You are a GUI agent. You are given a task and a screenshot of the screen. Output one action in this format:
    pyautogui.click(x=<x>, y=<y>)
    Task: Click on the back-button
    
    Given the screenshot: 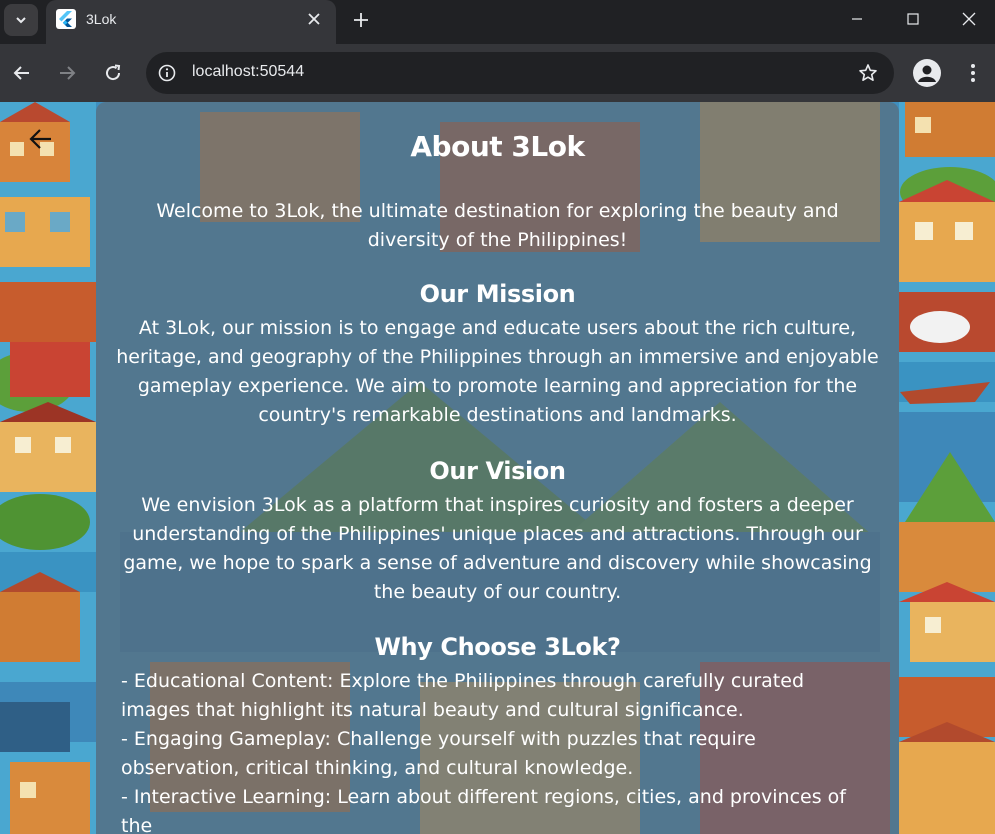 What is the action you would take?
    pyautogui.click(x=41, y=139)
    